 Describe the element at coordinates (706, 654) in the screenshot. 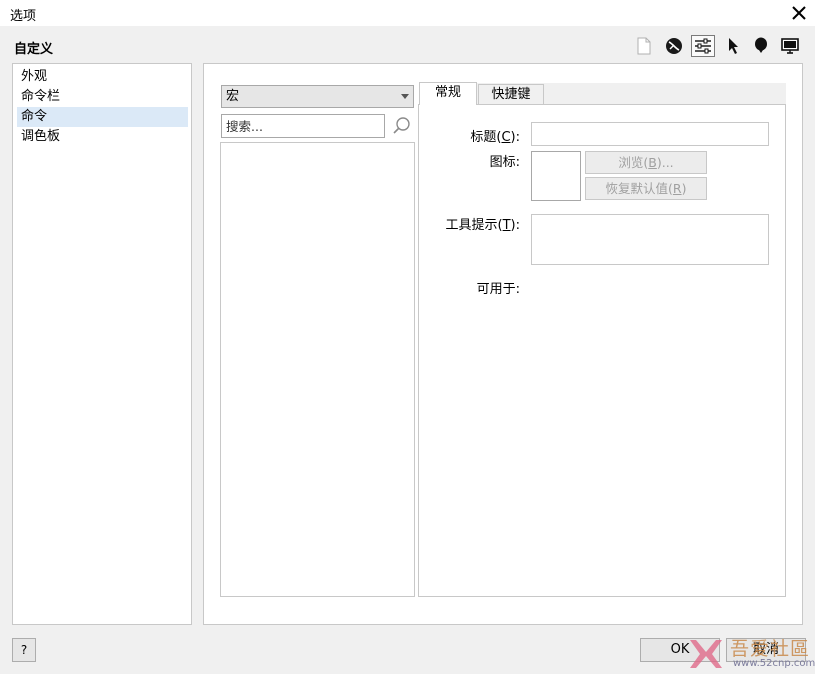

I see `watermark-emblem-icon` at that location.